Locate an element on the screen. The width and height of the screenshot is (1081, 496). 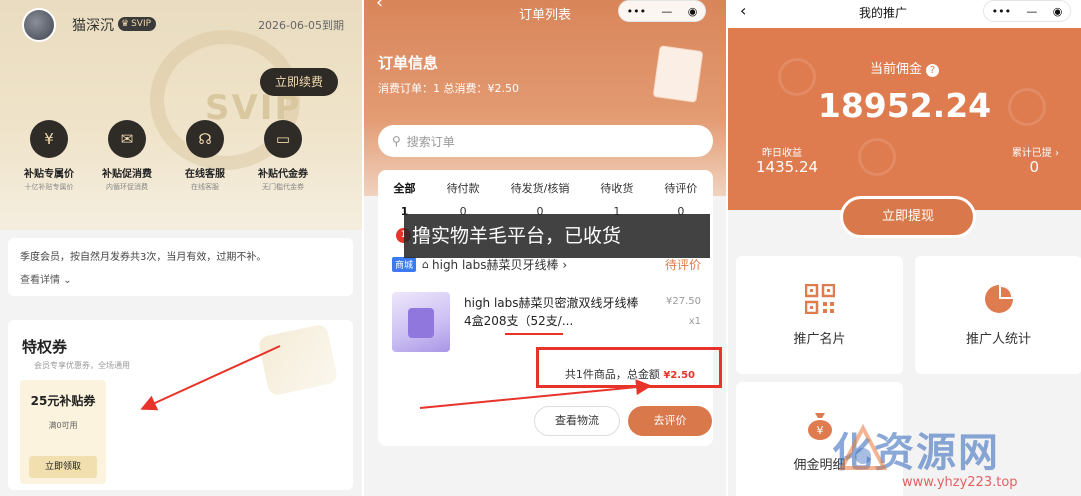
annotation-arrows is located at coordinates (396, 378).